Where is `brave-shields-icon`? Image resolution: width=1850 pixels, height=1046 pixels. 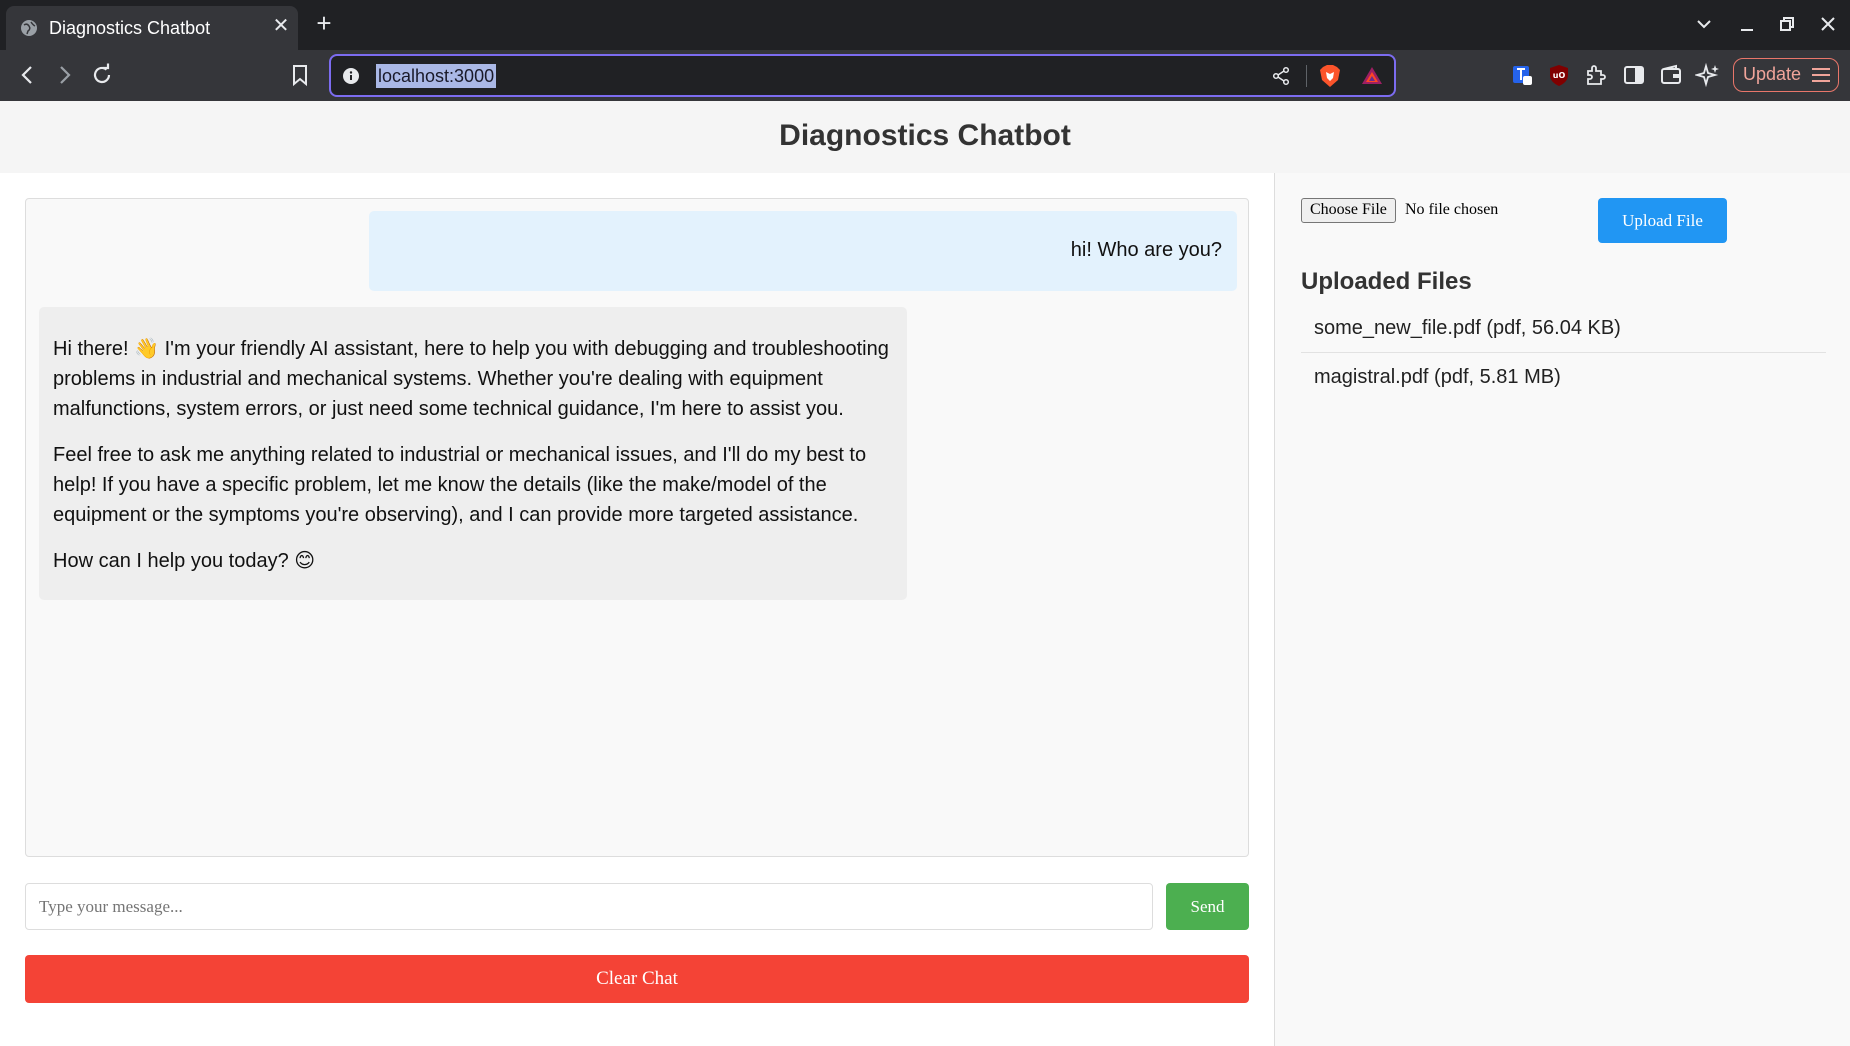
brave-shields-icon is located at coordinates (1330, 76).